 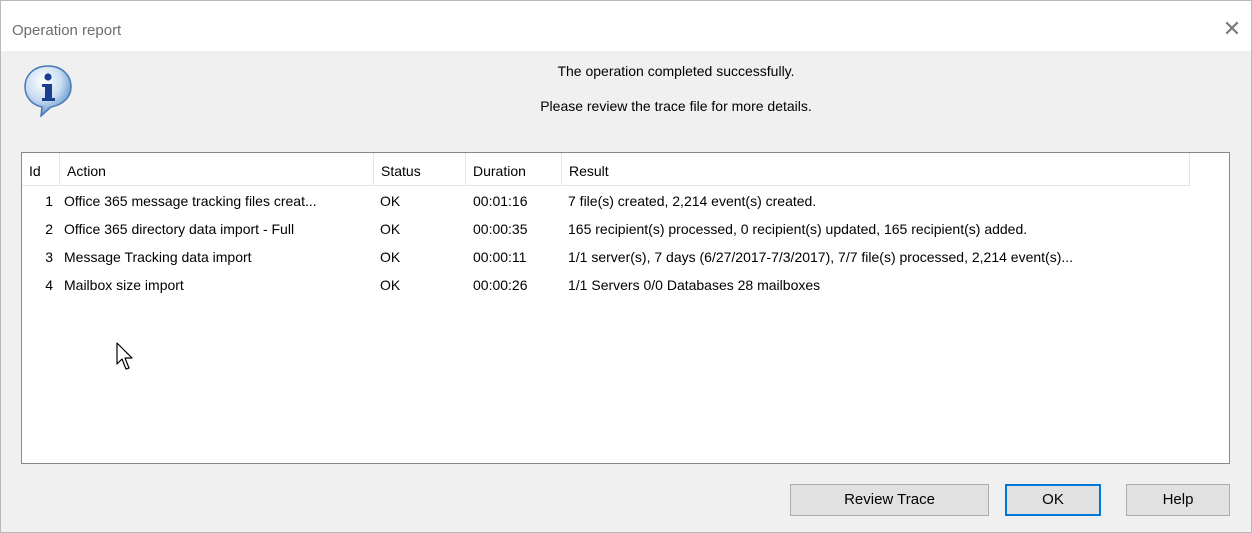 I want to click on row-duration: 00:00:35, so click(x=500, y=229).